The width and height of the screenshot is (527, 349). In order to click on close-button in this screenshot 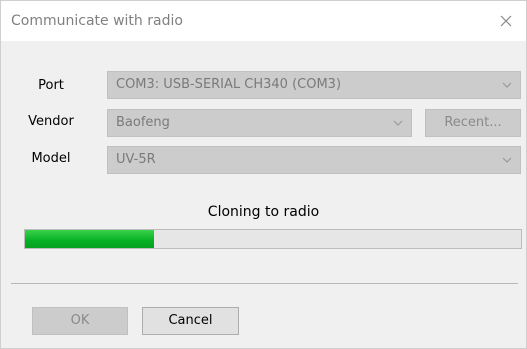, I will do `click(506, 21)`.